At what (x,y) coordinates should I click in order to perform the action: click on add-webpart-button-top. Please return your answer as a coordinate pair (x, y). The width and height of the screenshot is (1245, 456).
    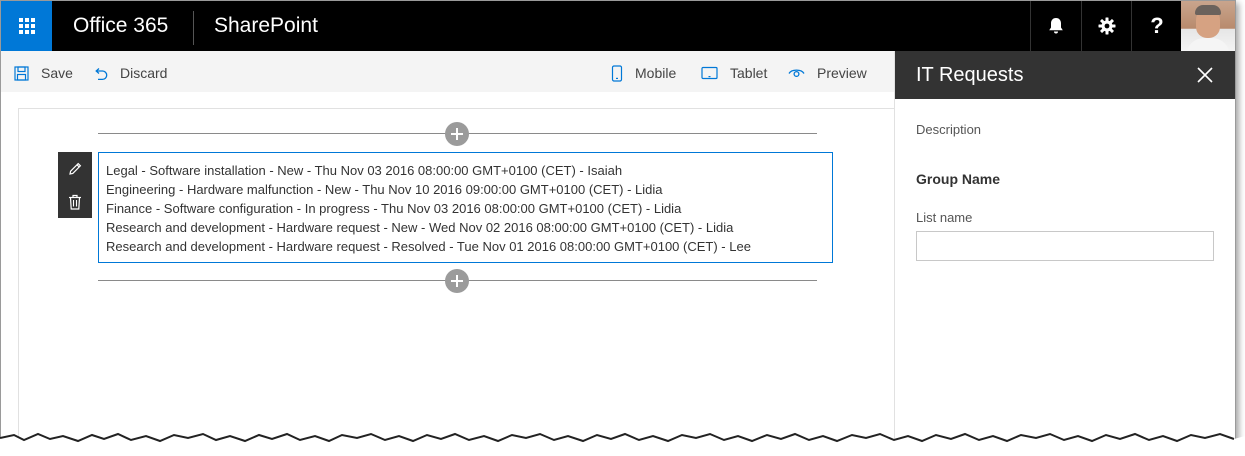
    Looking at the image, I should click on (457, 134).